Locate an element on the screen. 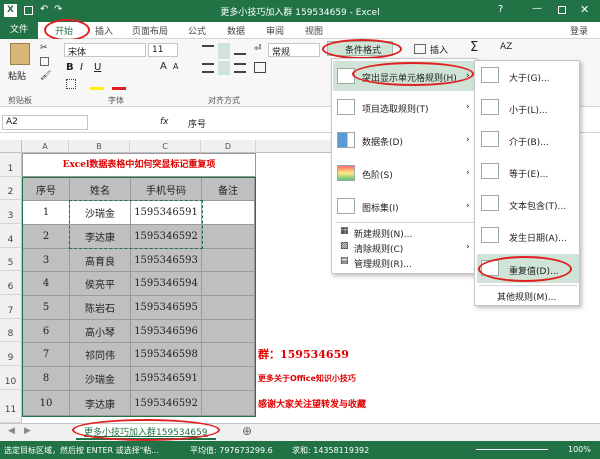 This screenshot has height=459, width=600. row-header-1: 1 is located at coordinates (11, 165).